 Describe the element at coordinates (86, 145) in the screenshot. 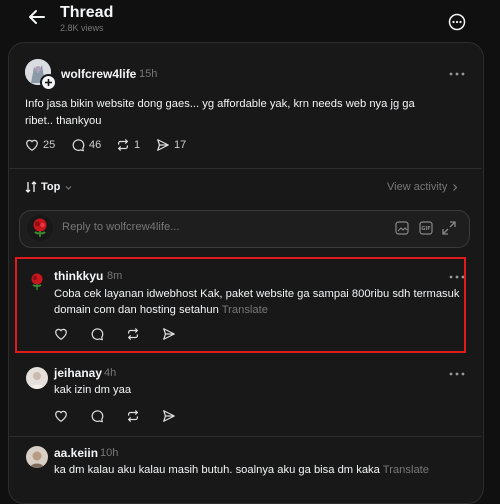

I see `comment-action: 46` at that location.